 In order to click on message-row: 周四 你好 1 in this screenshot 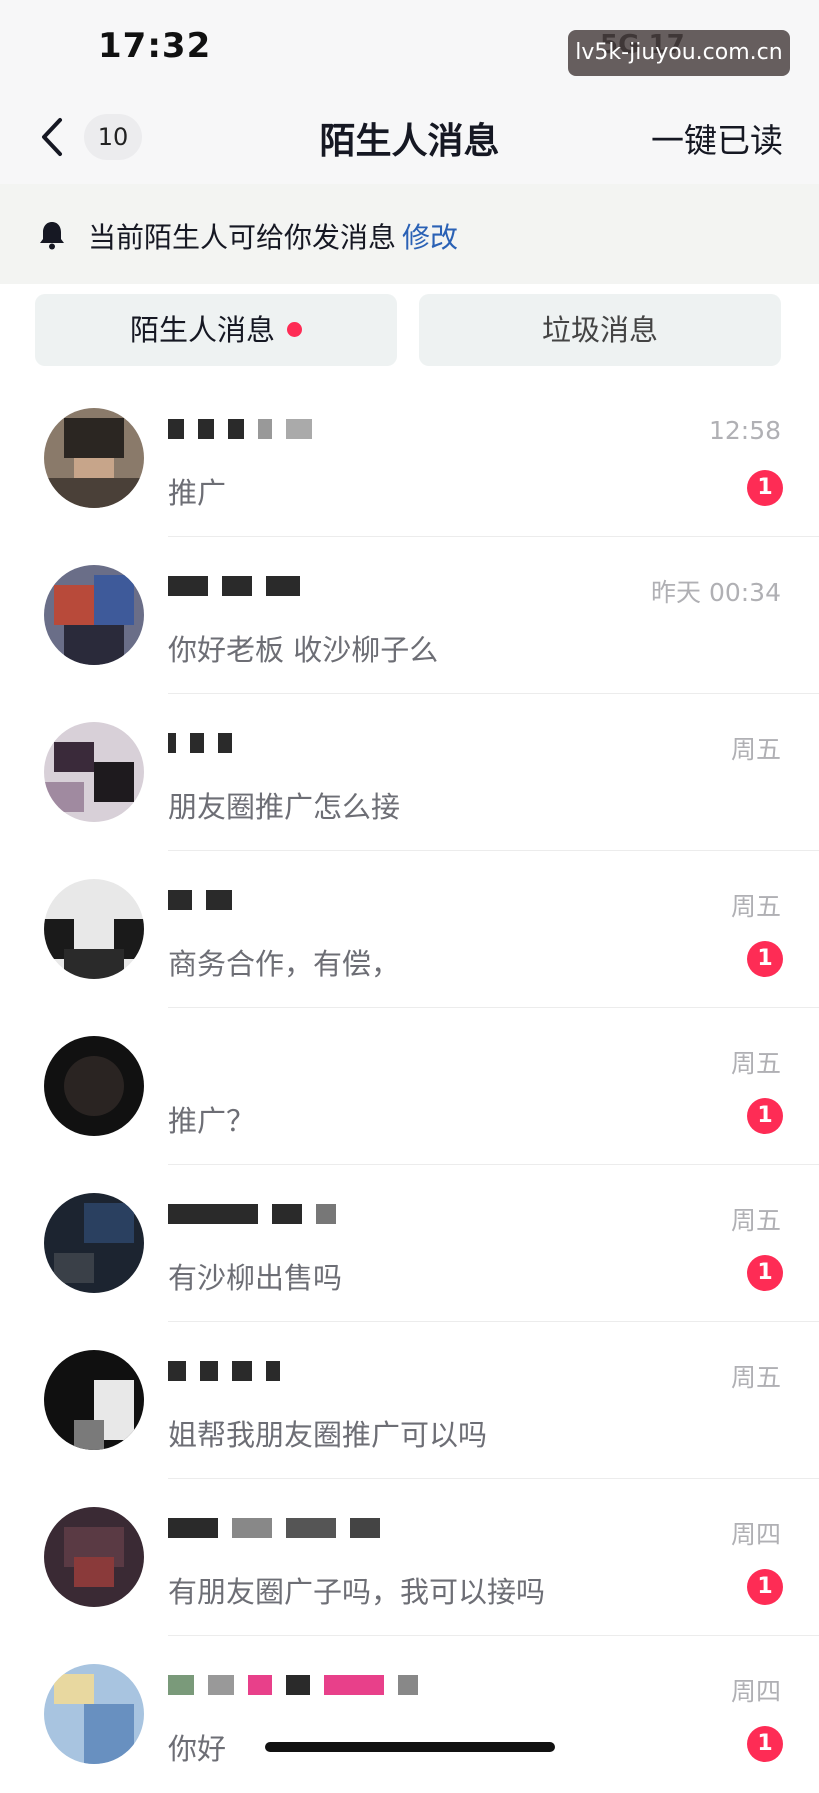, I will do `click(409, 1714)`.